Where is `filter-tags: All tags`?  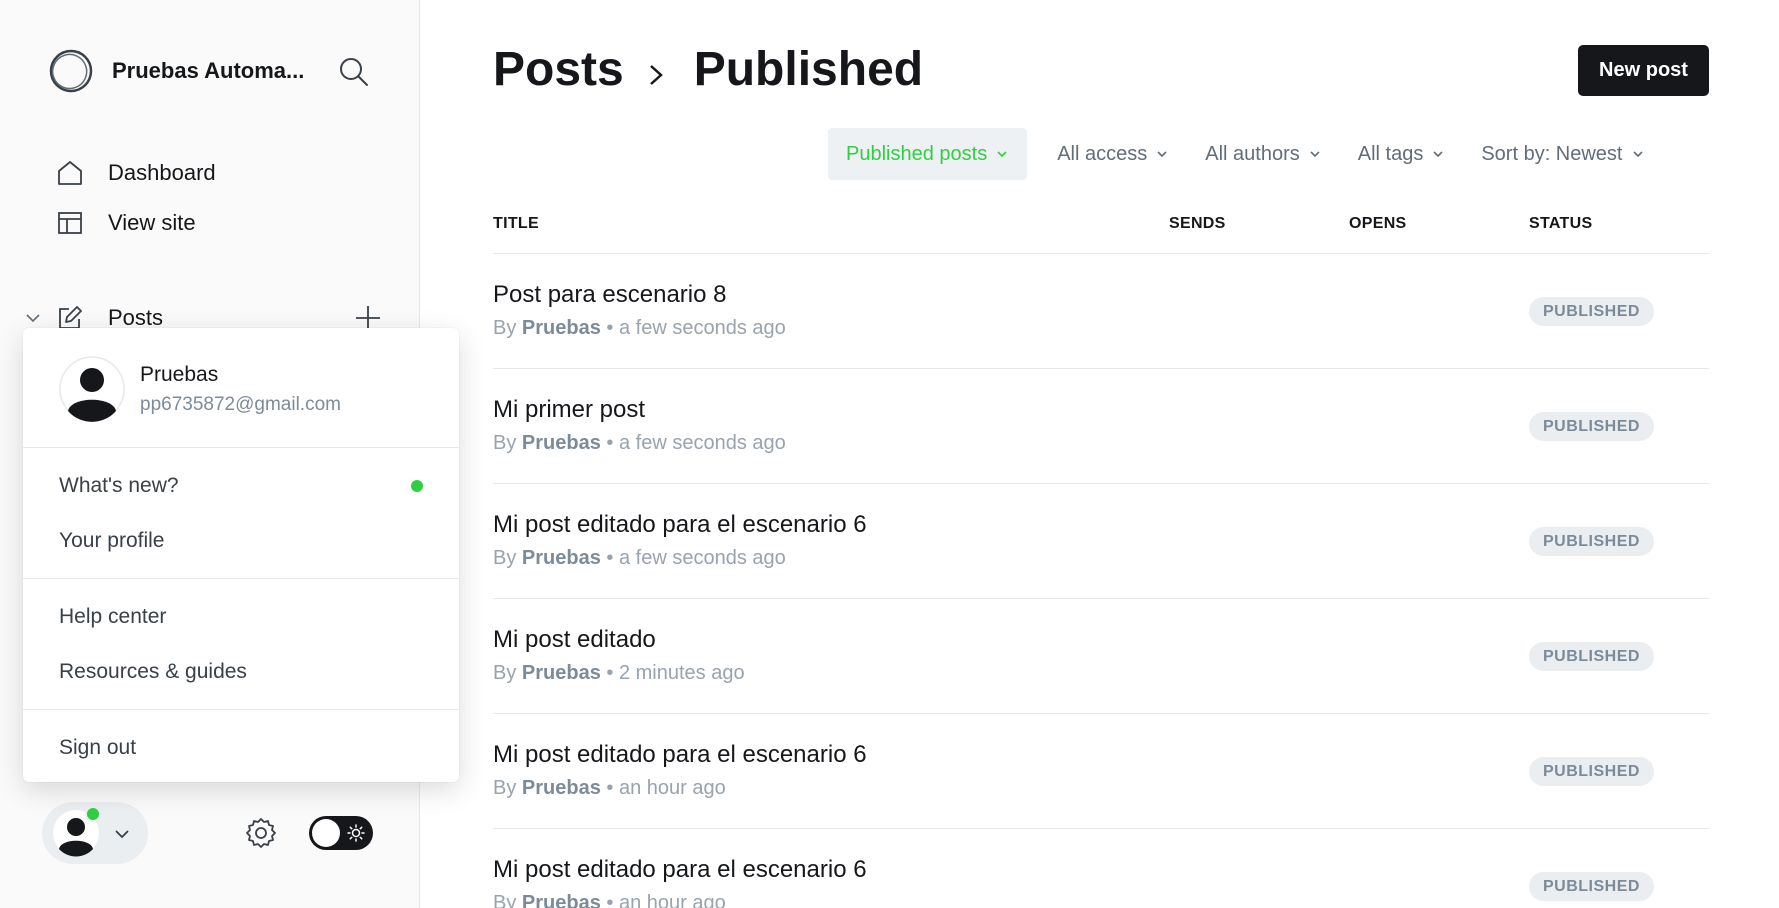 filter-tags: All tags is located at coordinates (1402, 154).